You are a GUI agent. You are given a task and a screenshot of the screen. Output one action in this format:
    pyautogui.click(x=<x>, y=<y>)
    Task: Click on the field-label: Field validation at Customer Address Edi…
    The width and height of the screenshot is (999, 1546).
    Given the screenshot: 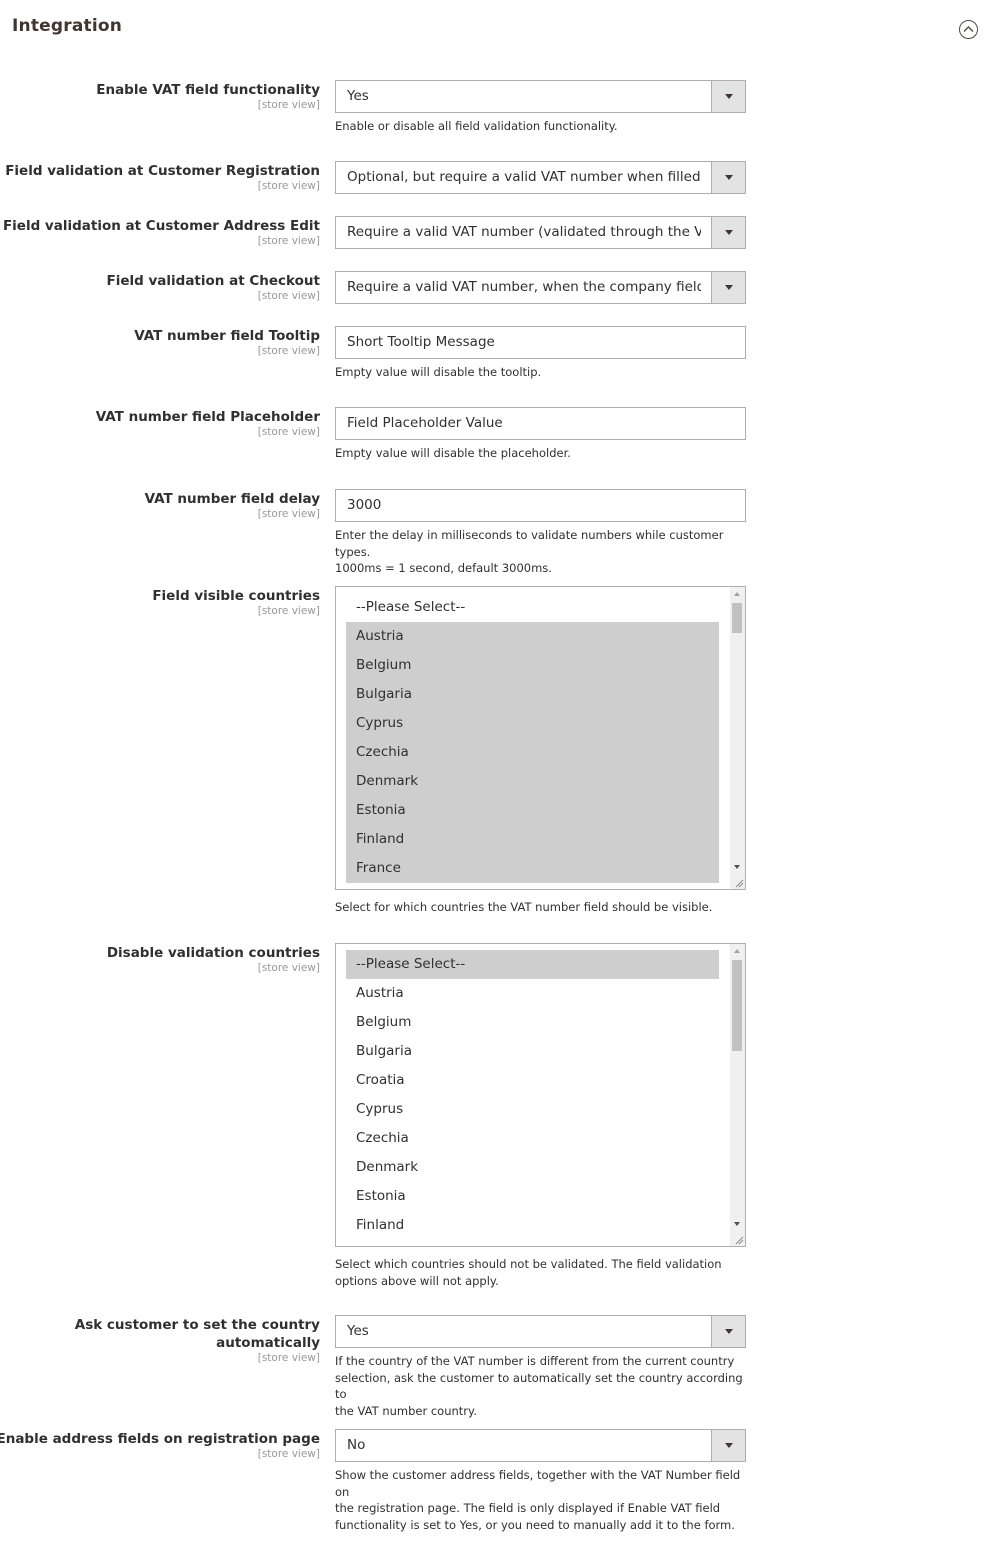 What is the action you would take?
    pyautogui.click(x=160, y=232)
    